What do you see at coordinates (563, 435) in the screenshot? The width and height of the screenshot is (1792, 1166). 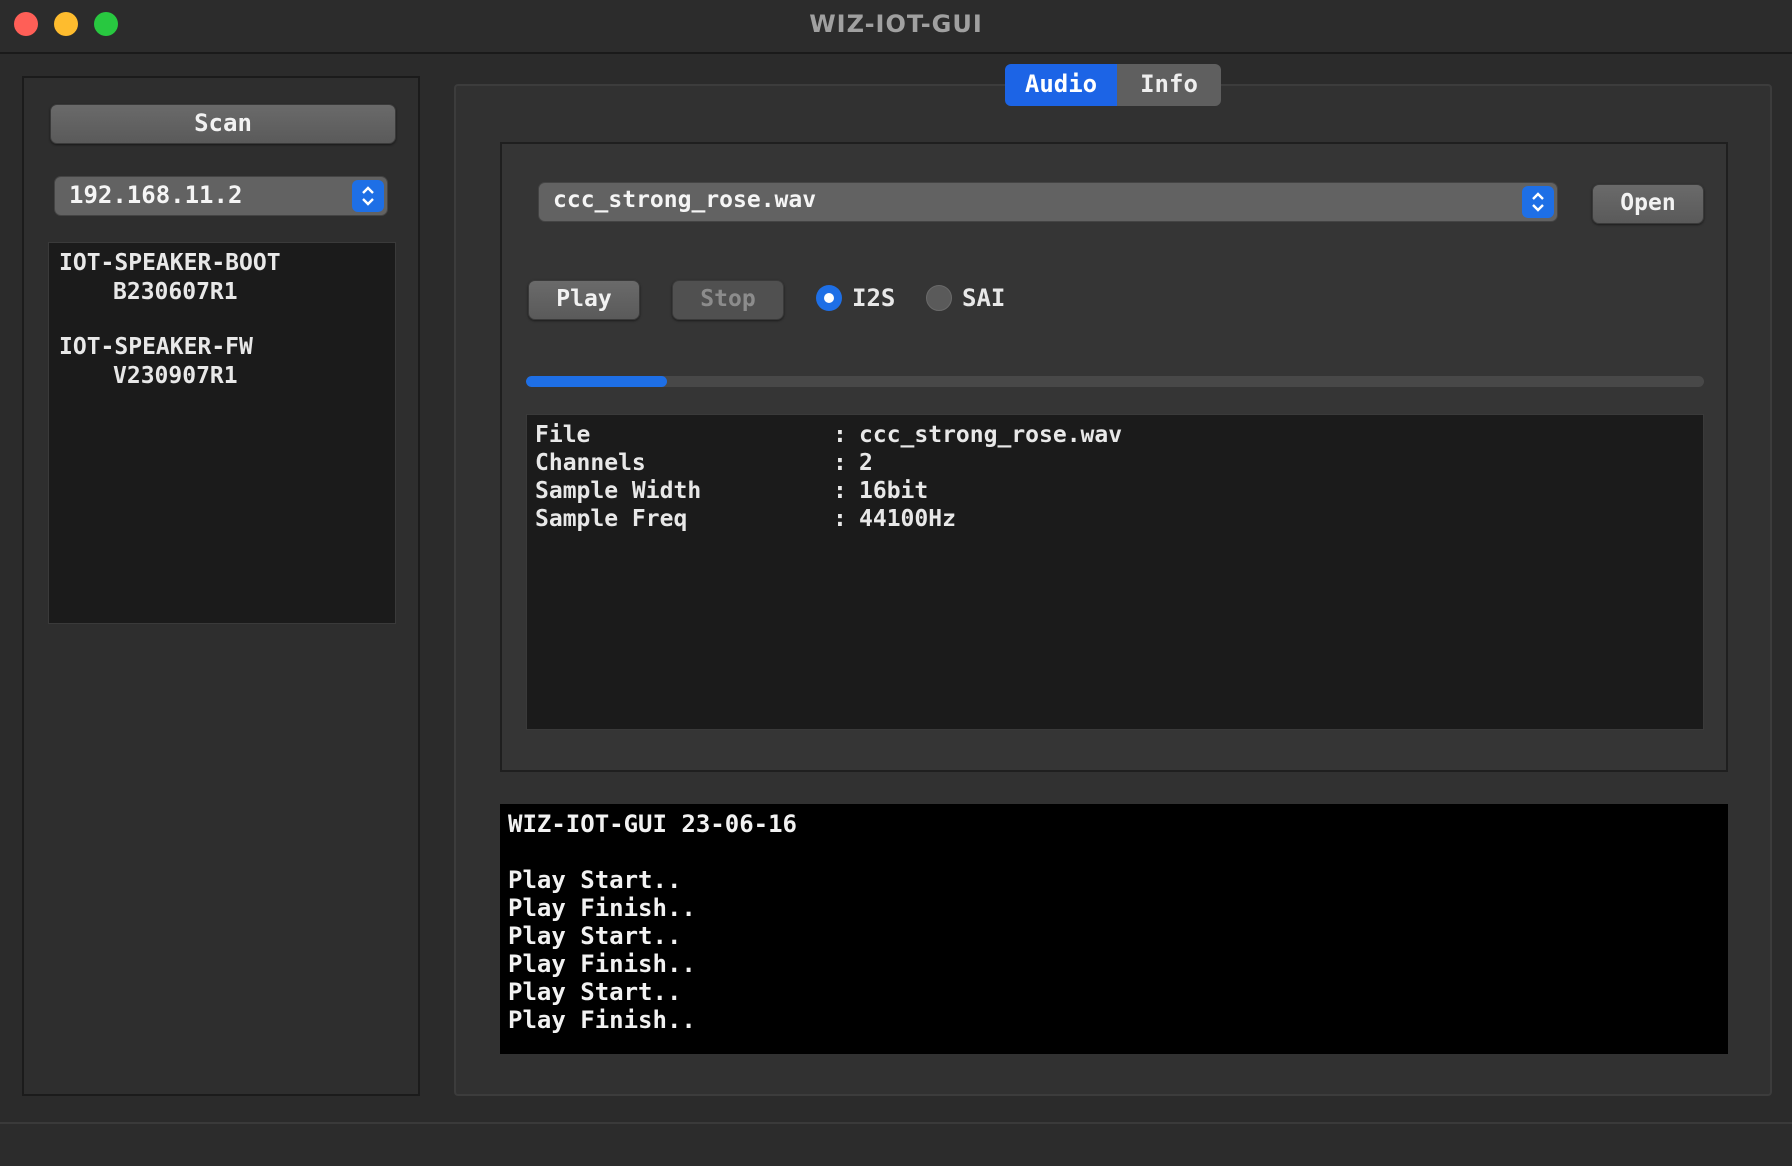 I see `info-key: File` at bounding box center [563, 435].